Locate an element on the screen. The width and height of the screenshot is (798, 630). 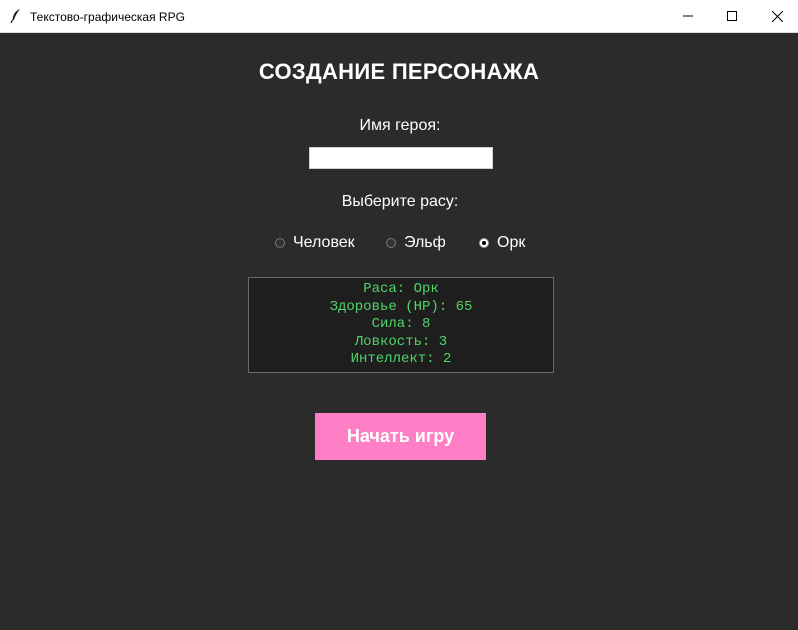
minimize-button is located at coordinates (688, 16).